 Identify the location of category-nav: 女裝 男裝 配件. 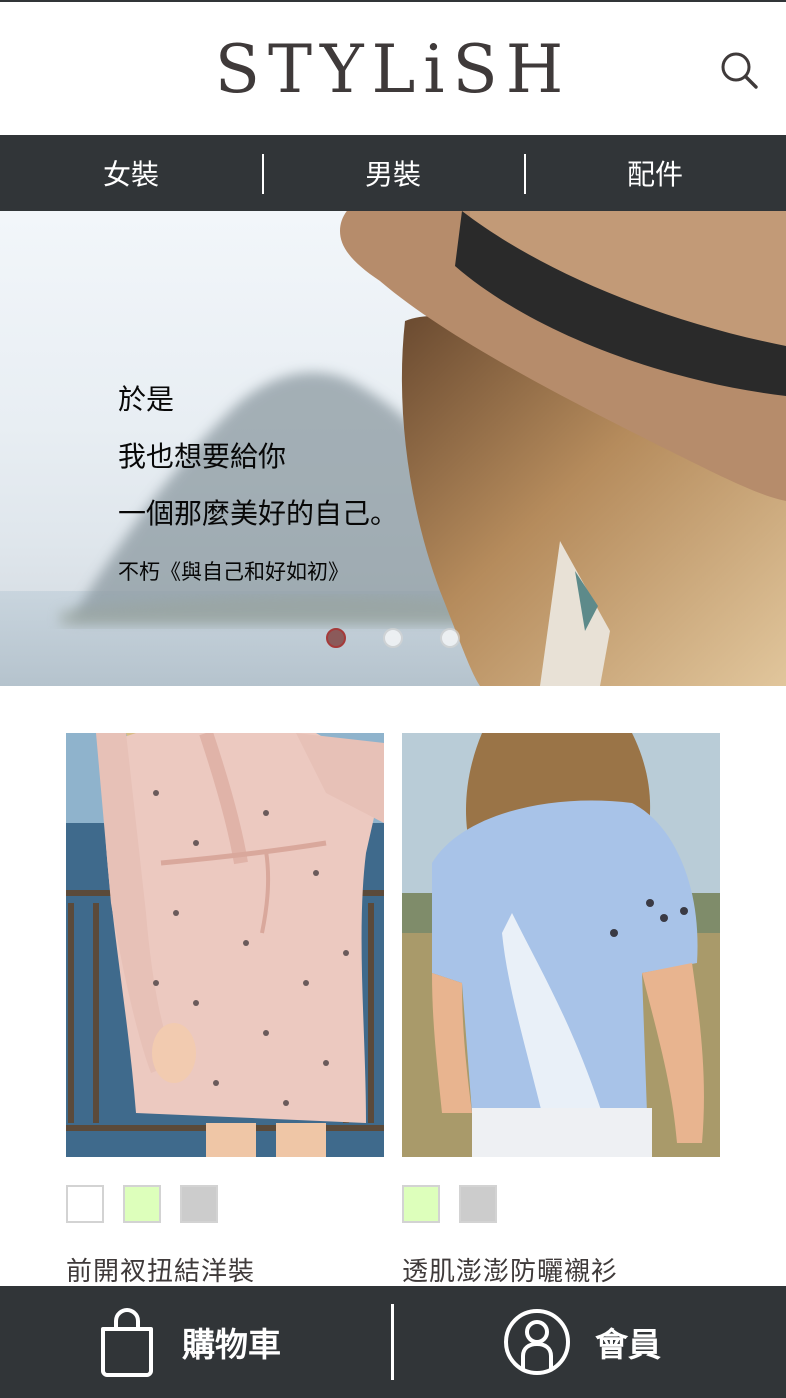
(393, 173).